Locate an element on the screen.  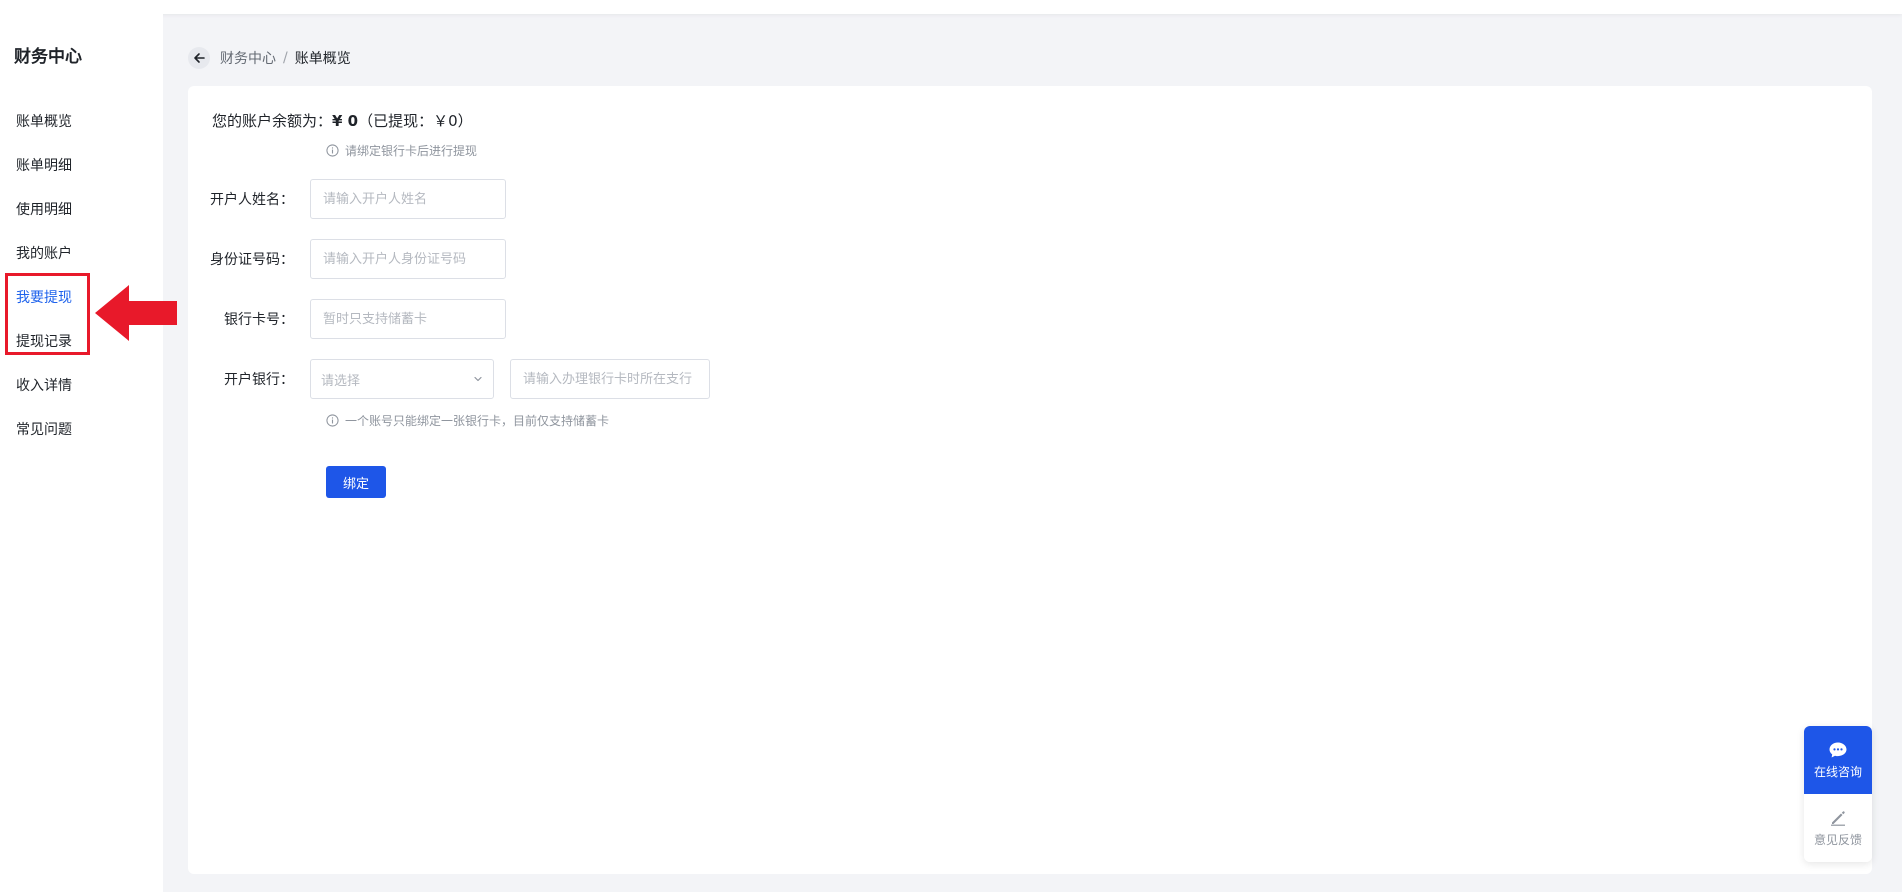
back-button is located at coordinates (199, 58).